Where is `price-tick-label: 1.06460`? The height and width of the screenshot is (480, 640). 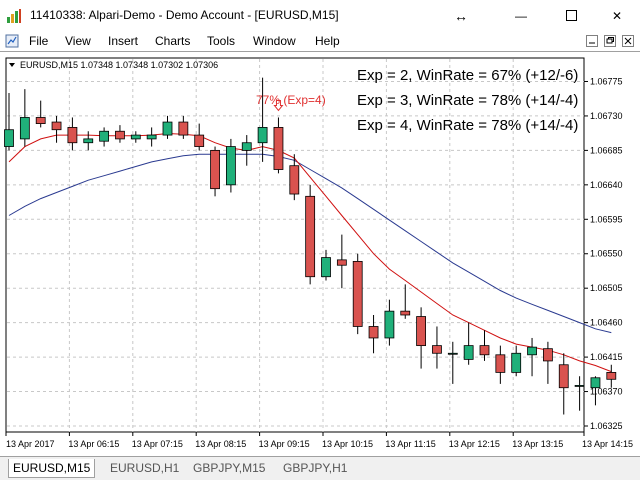
price-tick-label: 1.06460 is located at coordinates (606, 323).